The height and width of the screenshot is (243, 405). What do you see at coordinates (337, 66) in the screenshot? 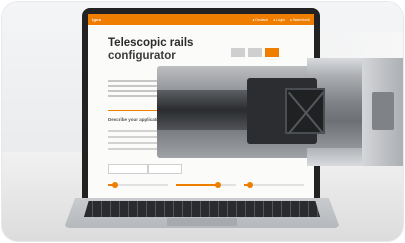
I see `rail-top-flange` at bounding box center [337, 66].